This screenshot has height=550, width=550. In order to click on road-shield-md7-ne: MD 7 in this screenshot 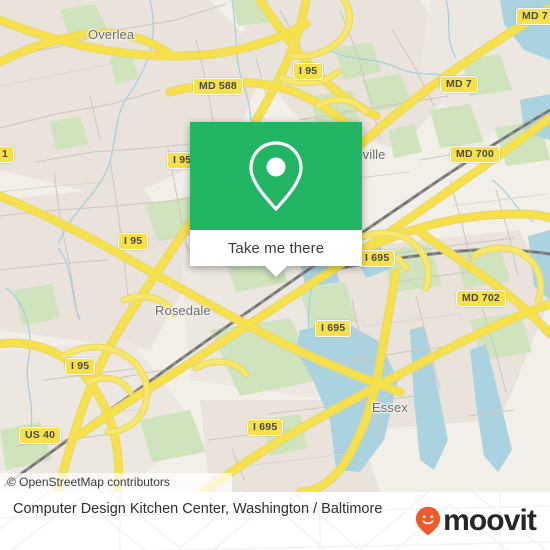, I will do `click(533, 16)`.